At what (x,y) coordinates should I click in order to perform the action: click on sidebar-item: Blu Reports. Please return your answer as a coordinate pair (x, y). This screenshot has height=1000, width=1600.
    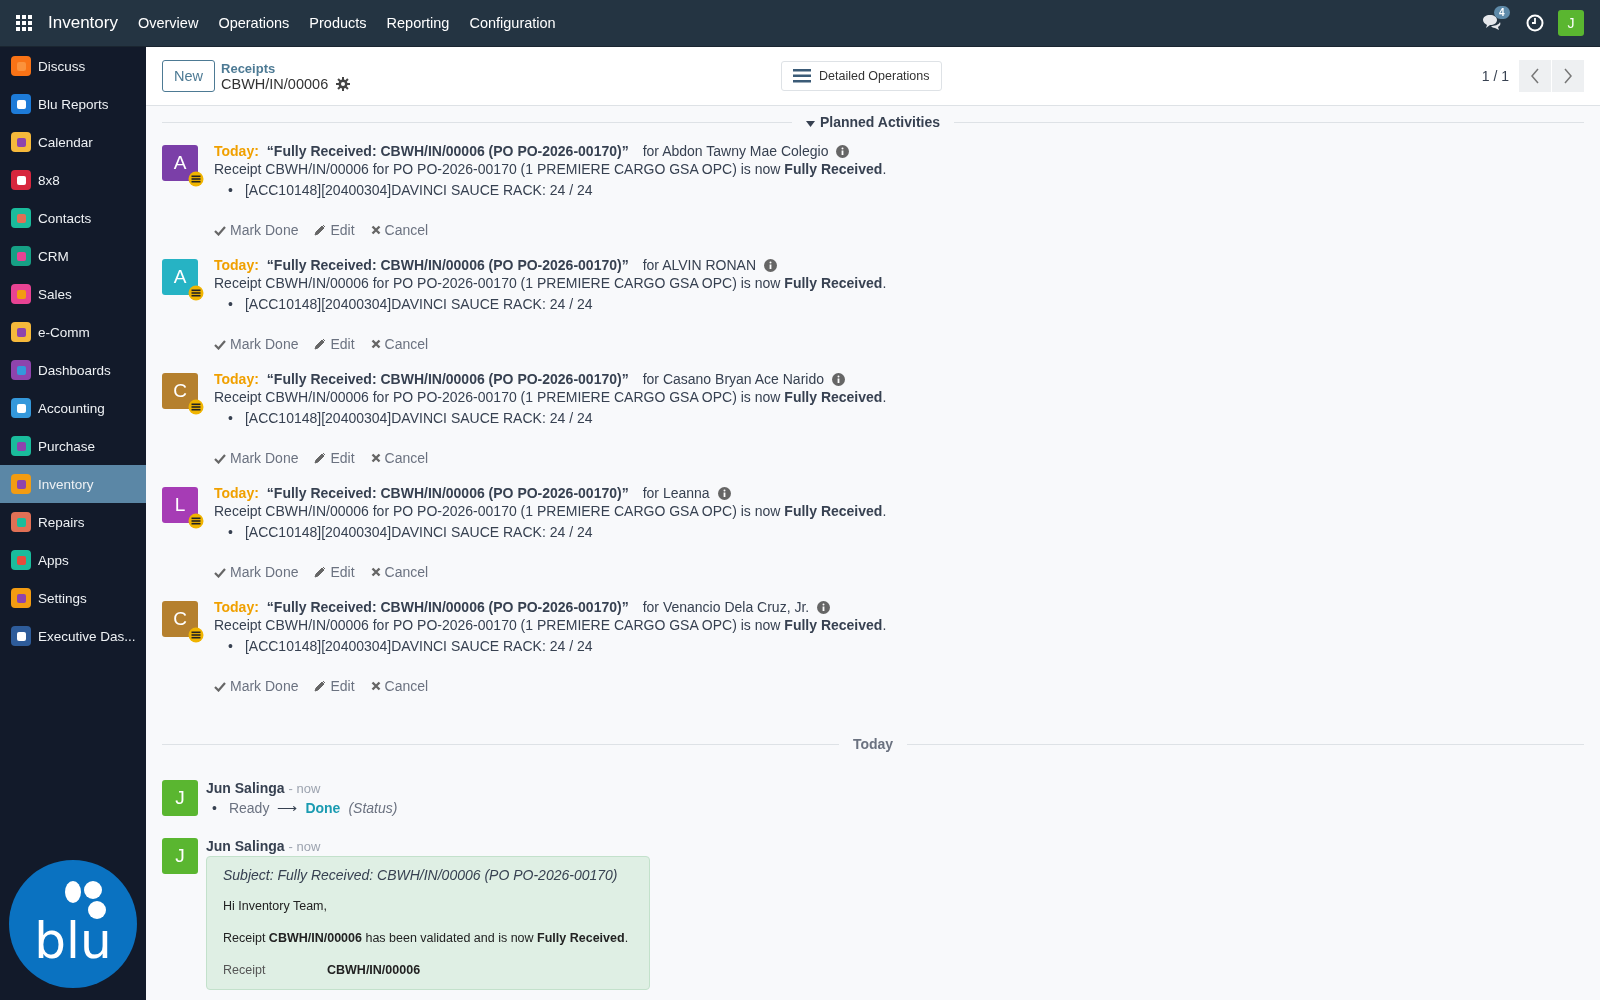
    Looking at the image, I should click on (73, 104).